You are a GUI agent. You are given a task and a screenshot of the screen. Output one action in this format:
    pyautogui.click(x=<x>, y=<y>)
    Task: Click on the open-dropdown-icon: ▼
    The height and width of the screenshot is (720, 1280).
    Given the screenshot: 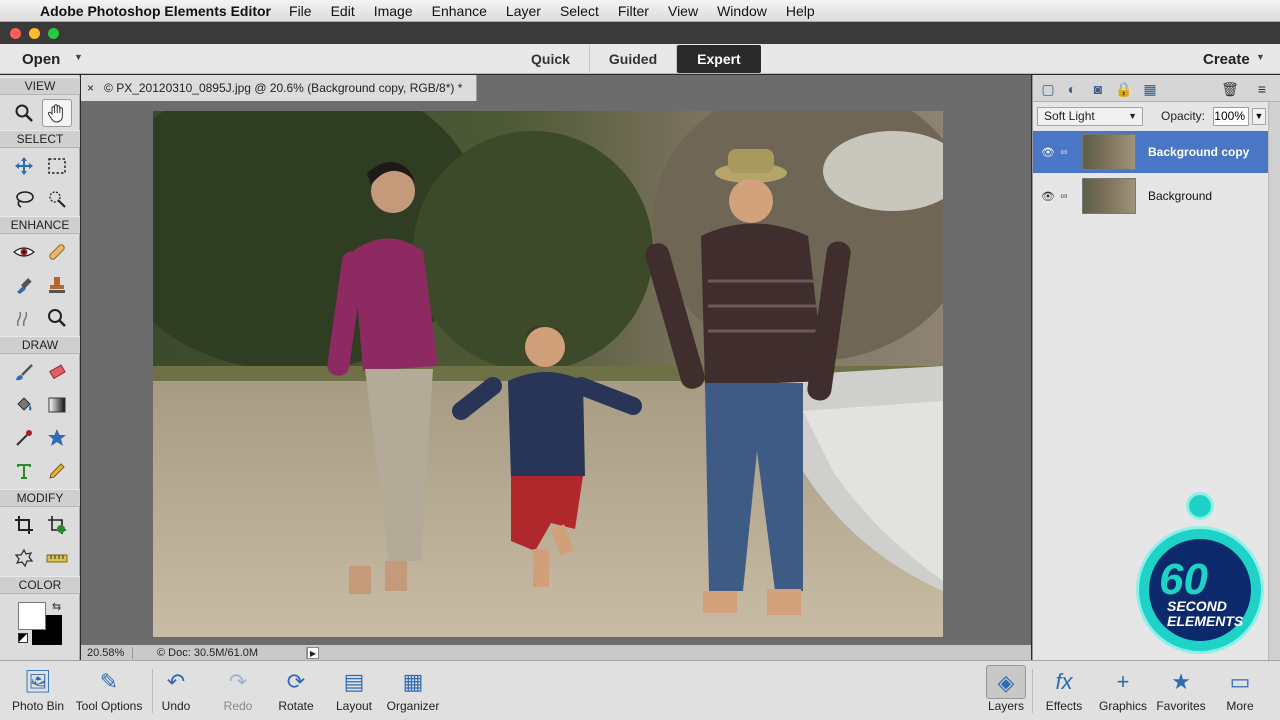 What is the action you would take?
    pyautogui.click(x=78, y=57)
    